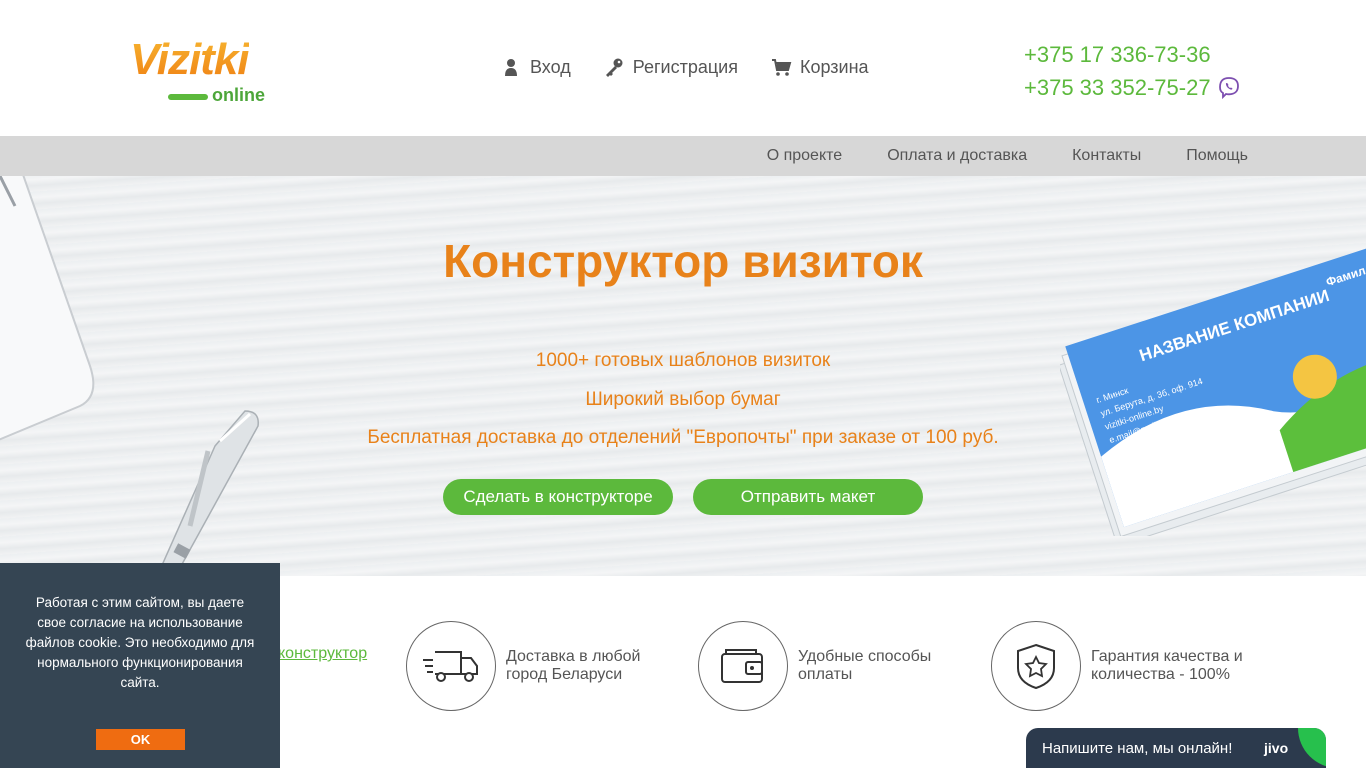  I want to click on hero-benefit-templates: 1000+ готовых шаблонов визиток, so click(683, 360).